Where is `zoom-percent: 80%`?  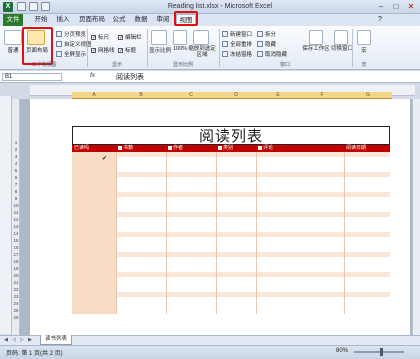
zoom-percent: 80% is located at coordinates (342, 351).